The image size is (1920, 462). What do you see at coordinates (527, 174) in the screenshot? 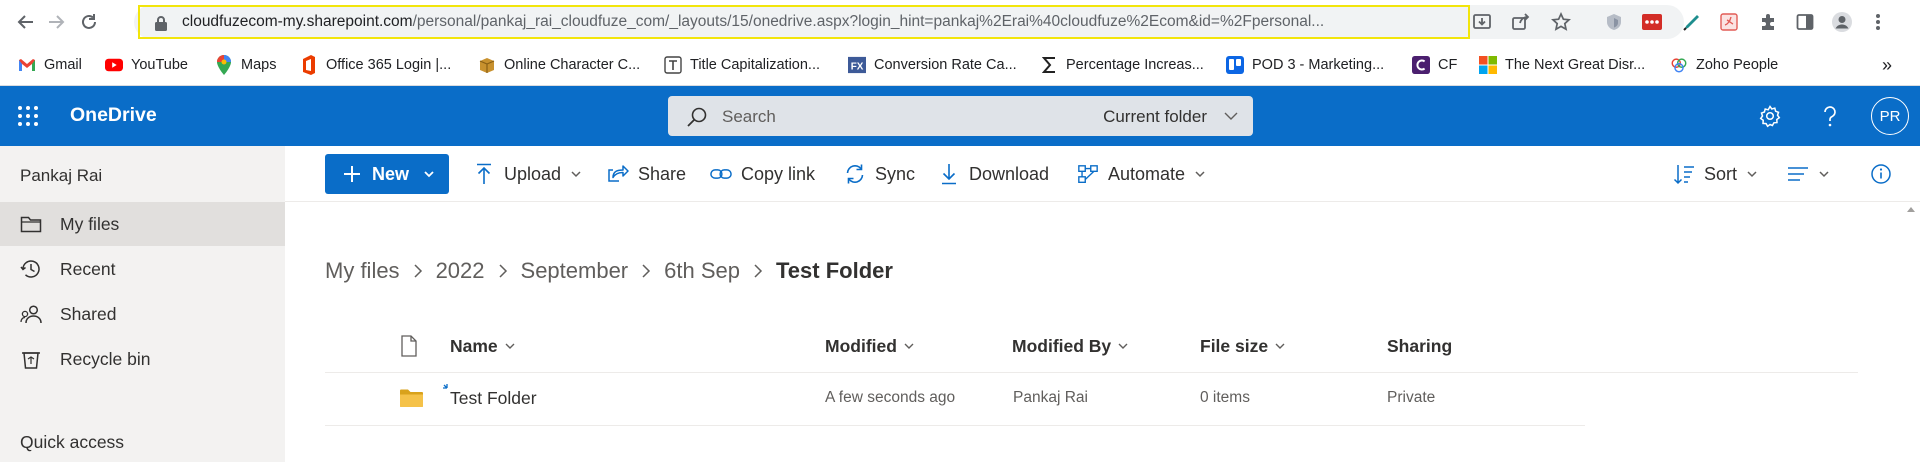
I see `upload-button: Upload` at bounding box center [527, 174].